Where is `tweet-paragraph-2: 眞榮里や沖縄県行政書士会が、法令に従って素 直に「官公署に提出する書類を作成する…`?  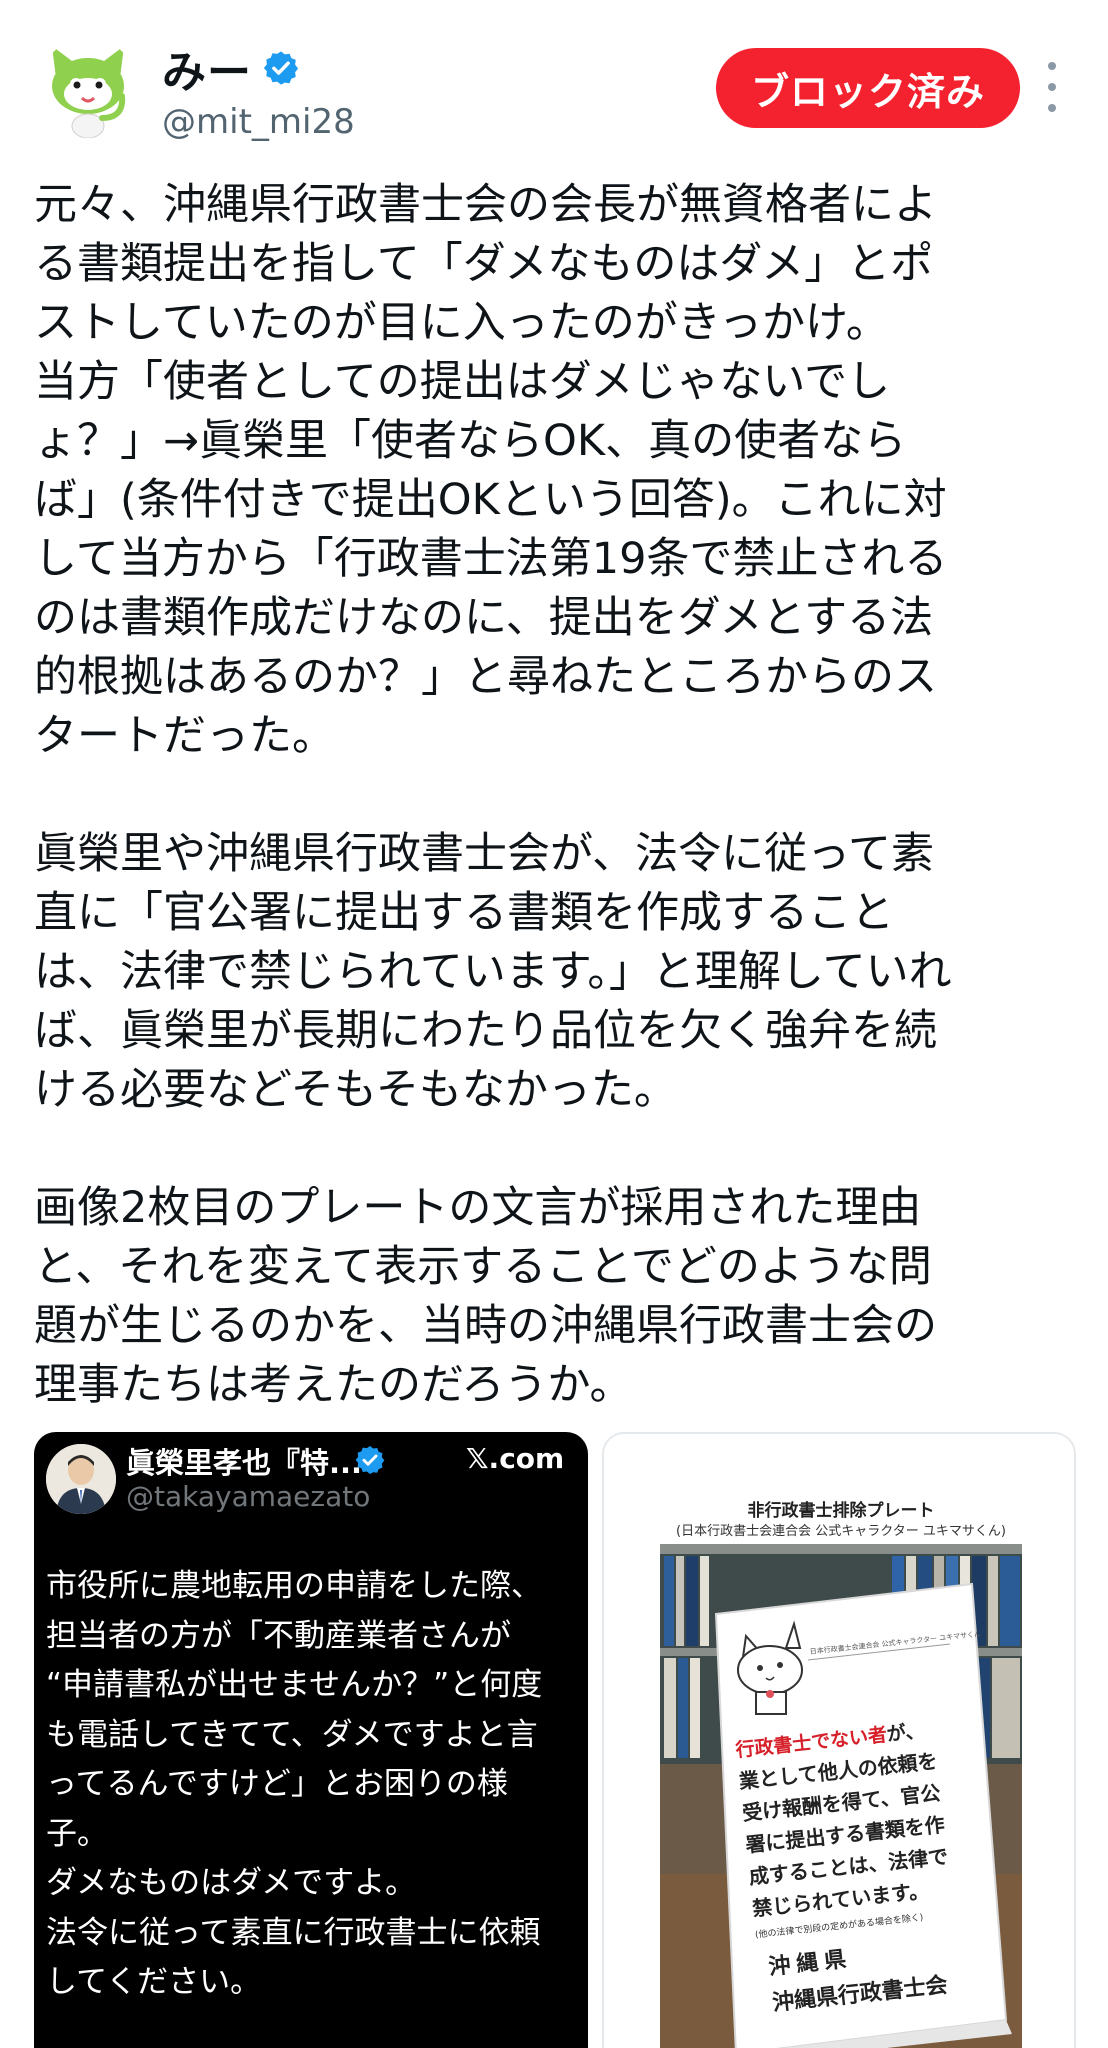 tweet-paragraph-2: 眞榮里や沖縄県行政書士会が、法令に従って素 直に「官公署に提出する書類を作成する… is located at coordinates (559, 972).